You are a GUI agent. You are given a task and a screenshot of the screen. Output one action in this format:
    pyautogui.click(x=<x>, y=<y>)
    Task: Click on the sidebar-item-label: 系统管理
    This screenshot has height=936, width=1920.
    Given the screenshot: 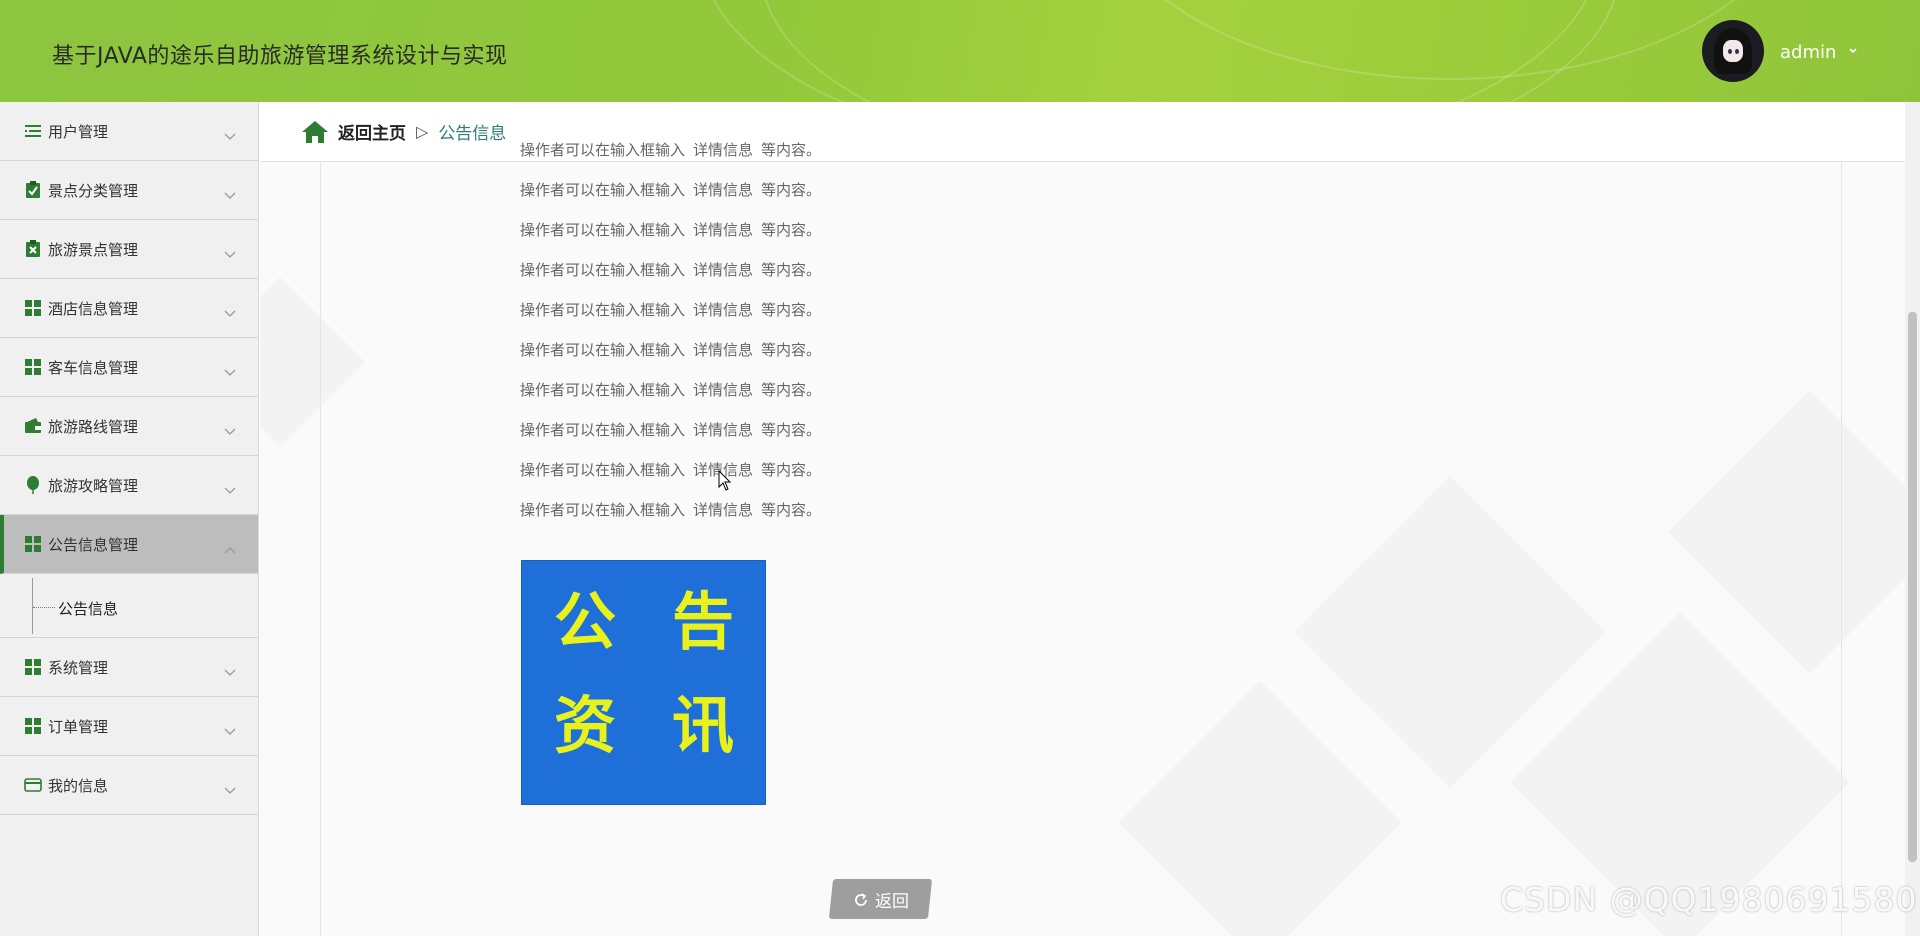 What is the action you would take?
    pyautogui.click(x=78, y=667)
    